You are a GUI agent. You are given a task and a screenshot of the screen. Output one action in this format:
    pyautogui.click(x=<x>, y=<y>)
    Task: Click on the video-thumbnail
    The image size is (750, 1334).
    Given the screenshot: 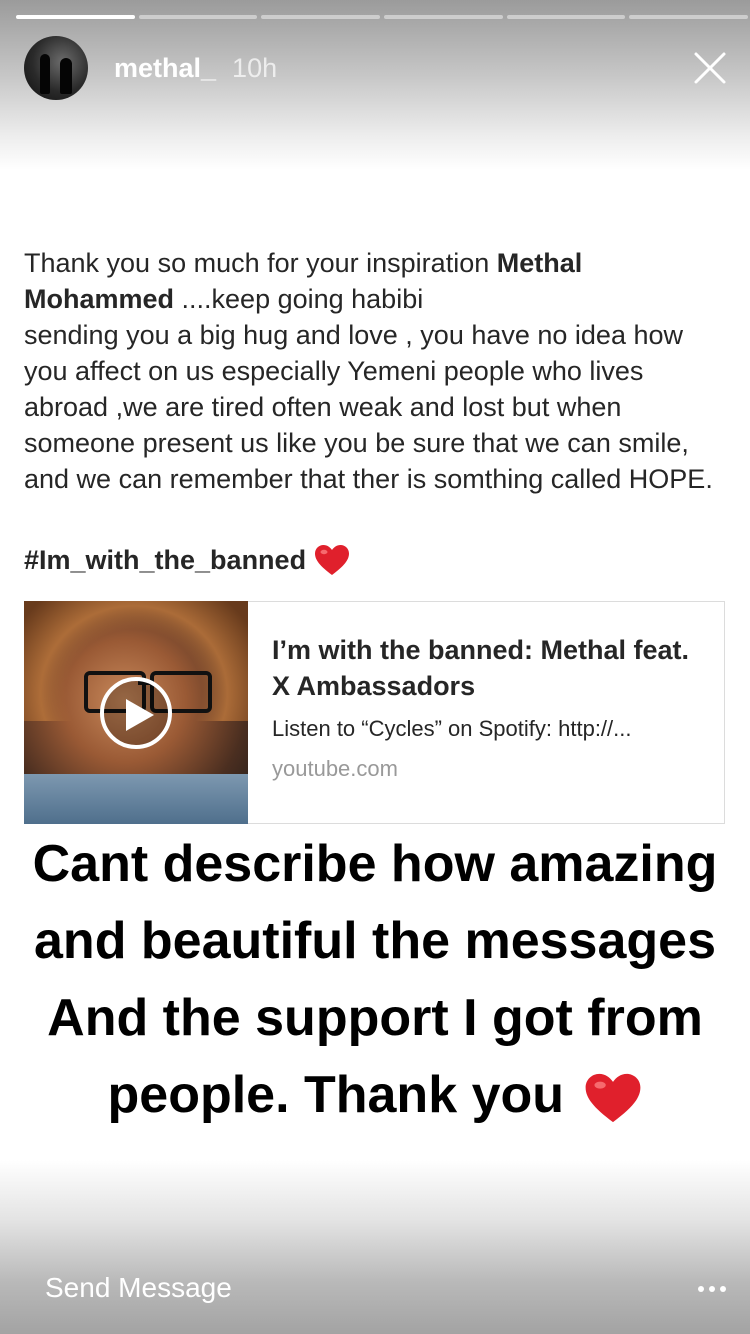 What is the action you would take?
    pyautogui.click(x=136, y=712)
    